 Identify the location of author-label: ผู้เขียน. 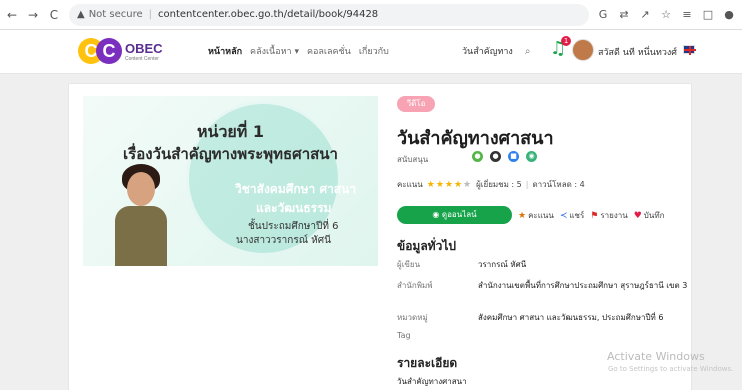
(409, 264).